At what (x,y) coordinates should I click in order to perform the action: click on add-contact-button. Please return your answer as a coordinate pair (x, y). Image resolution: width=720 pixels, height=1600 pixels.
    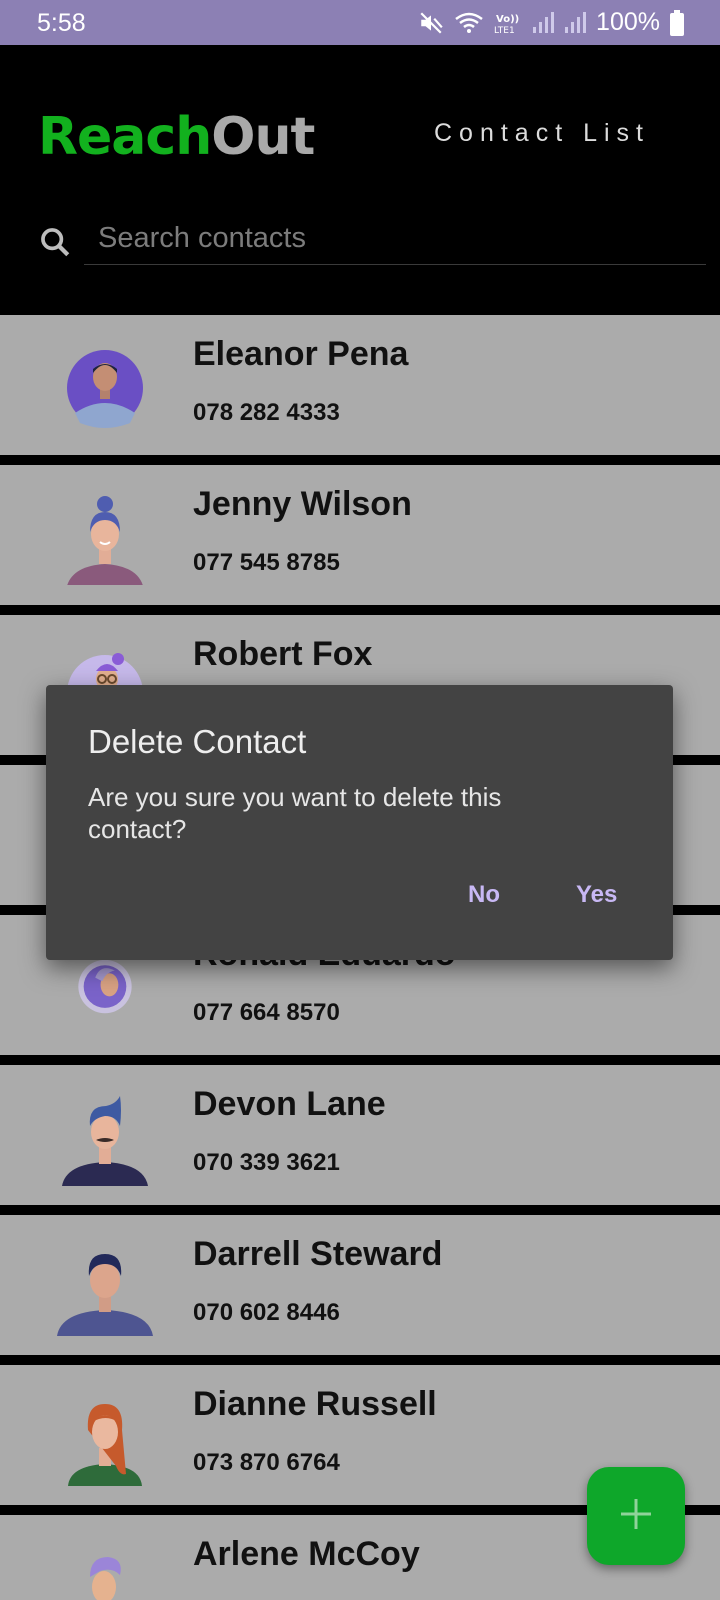
    Looking at the image, I should click on (636, 1516).